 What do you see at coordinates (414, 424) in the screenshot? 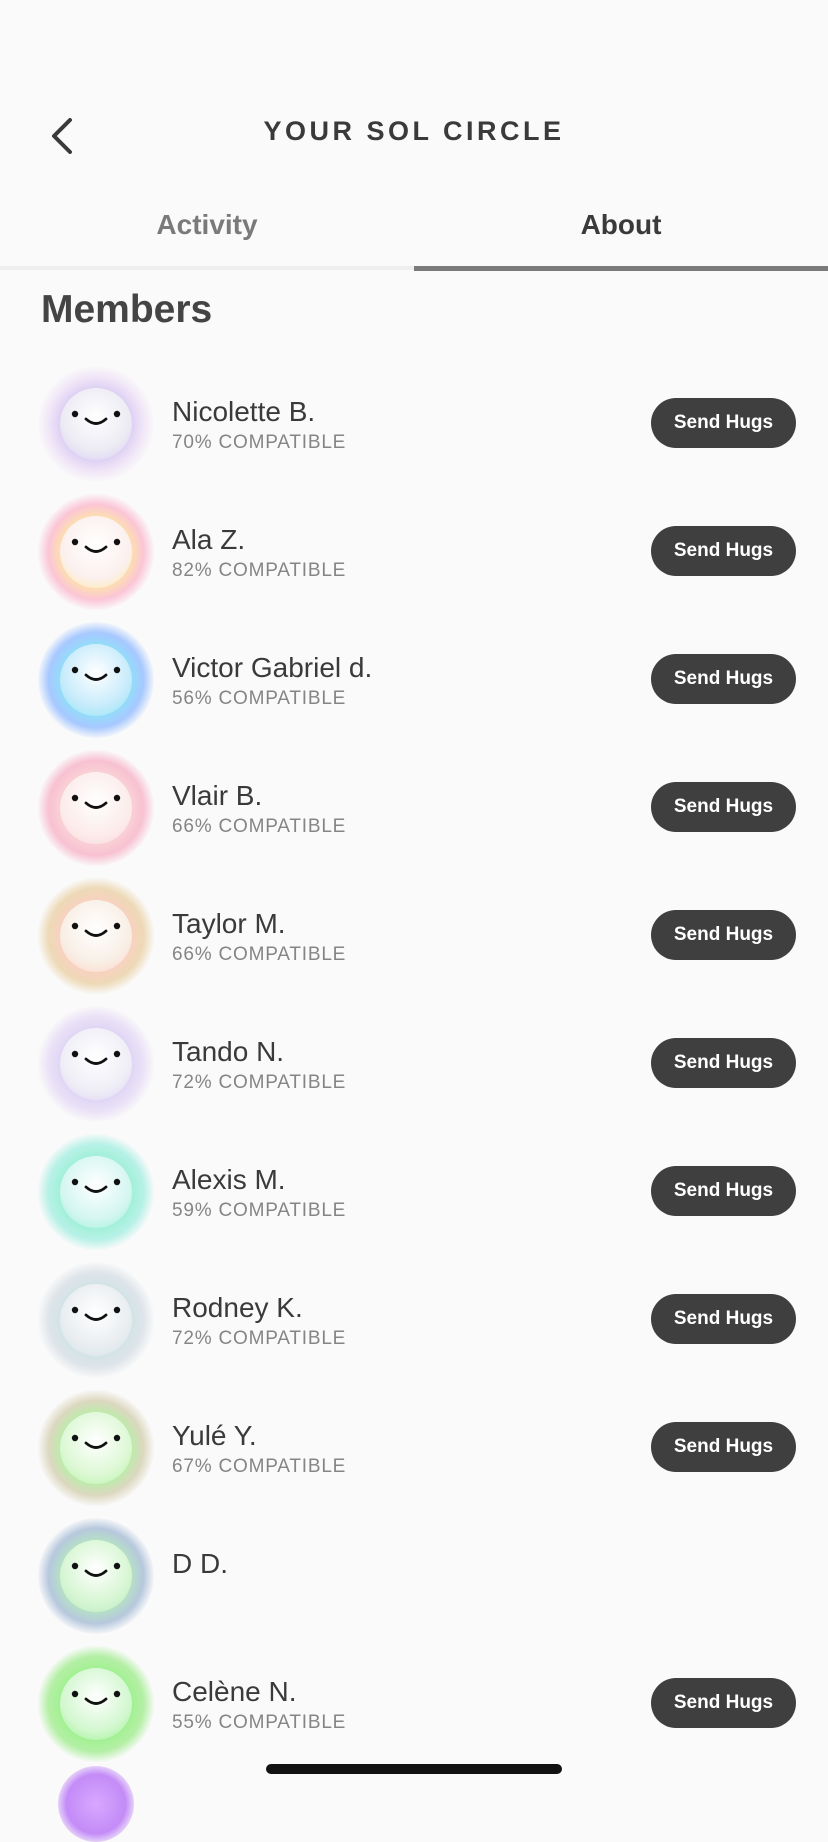
I see `member-row: Nicolette B. 70% COMPATIBLE Send Hugs` at bounding box center [414, 424].